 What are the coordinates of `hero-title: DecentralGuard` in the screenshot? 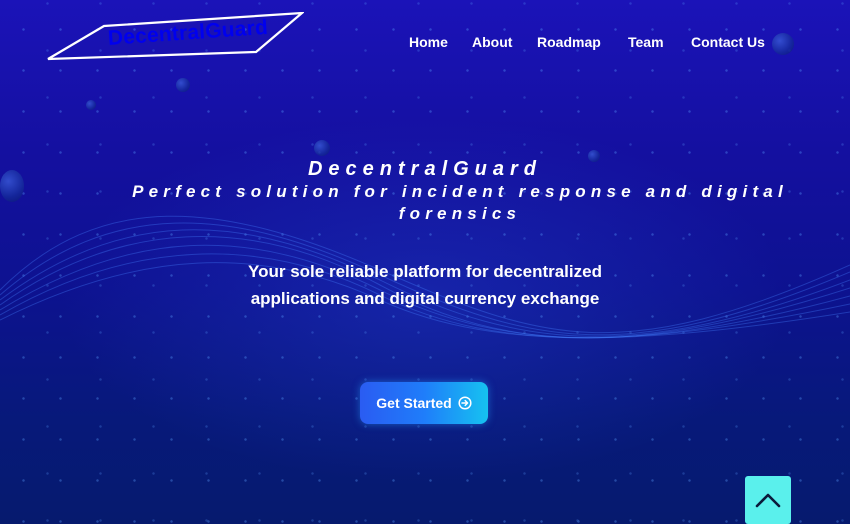 It's located at (425, 169).